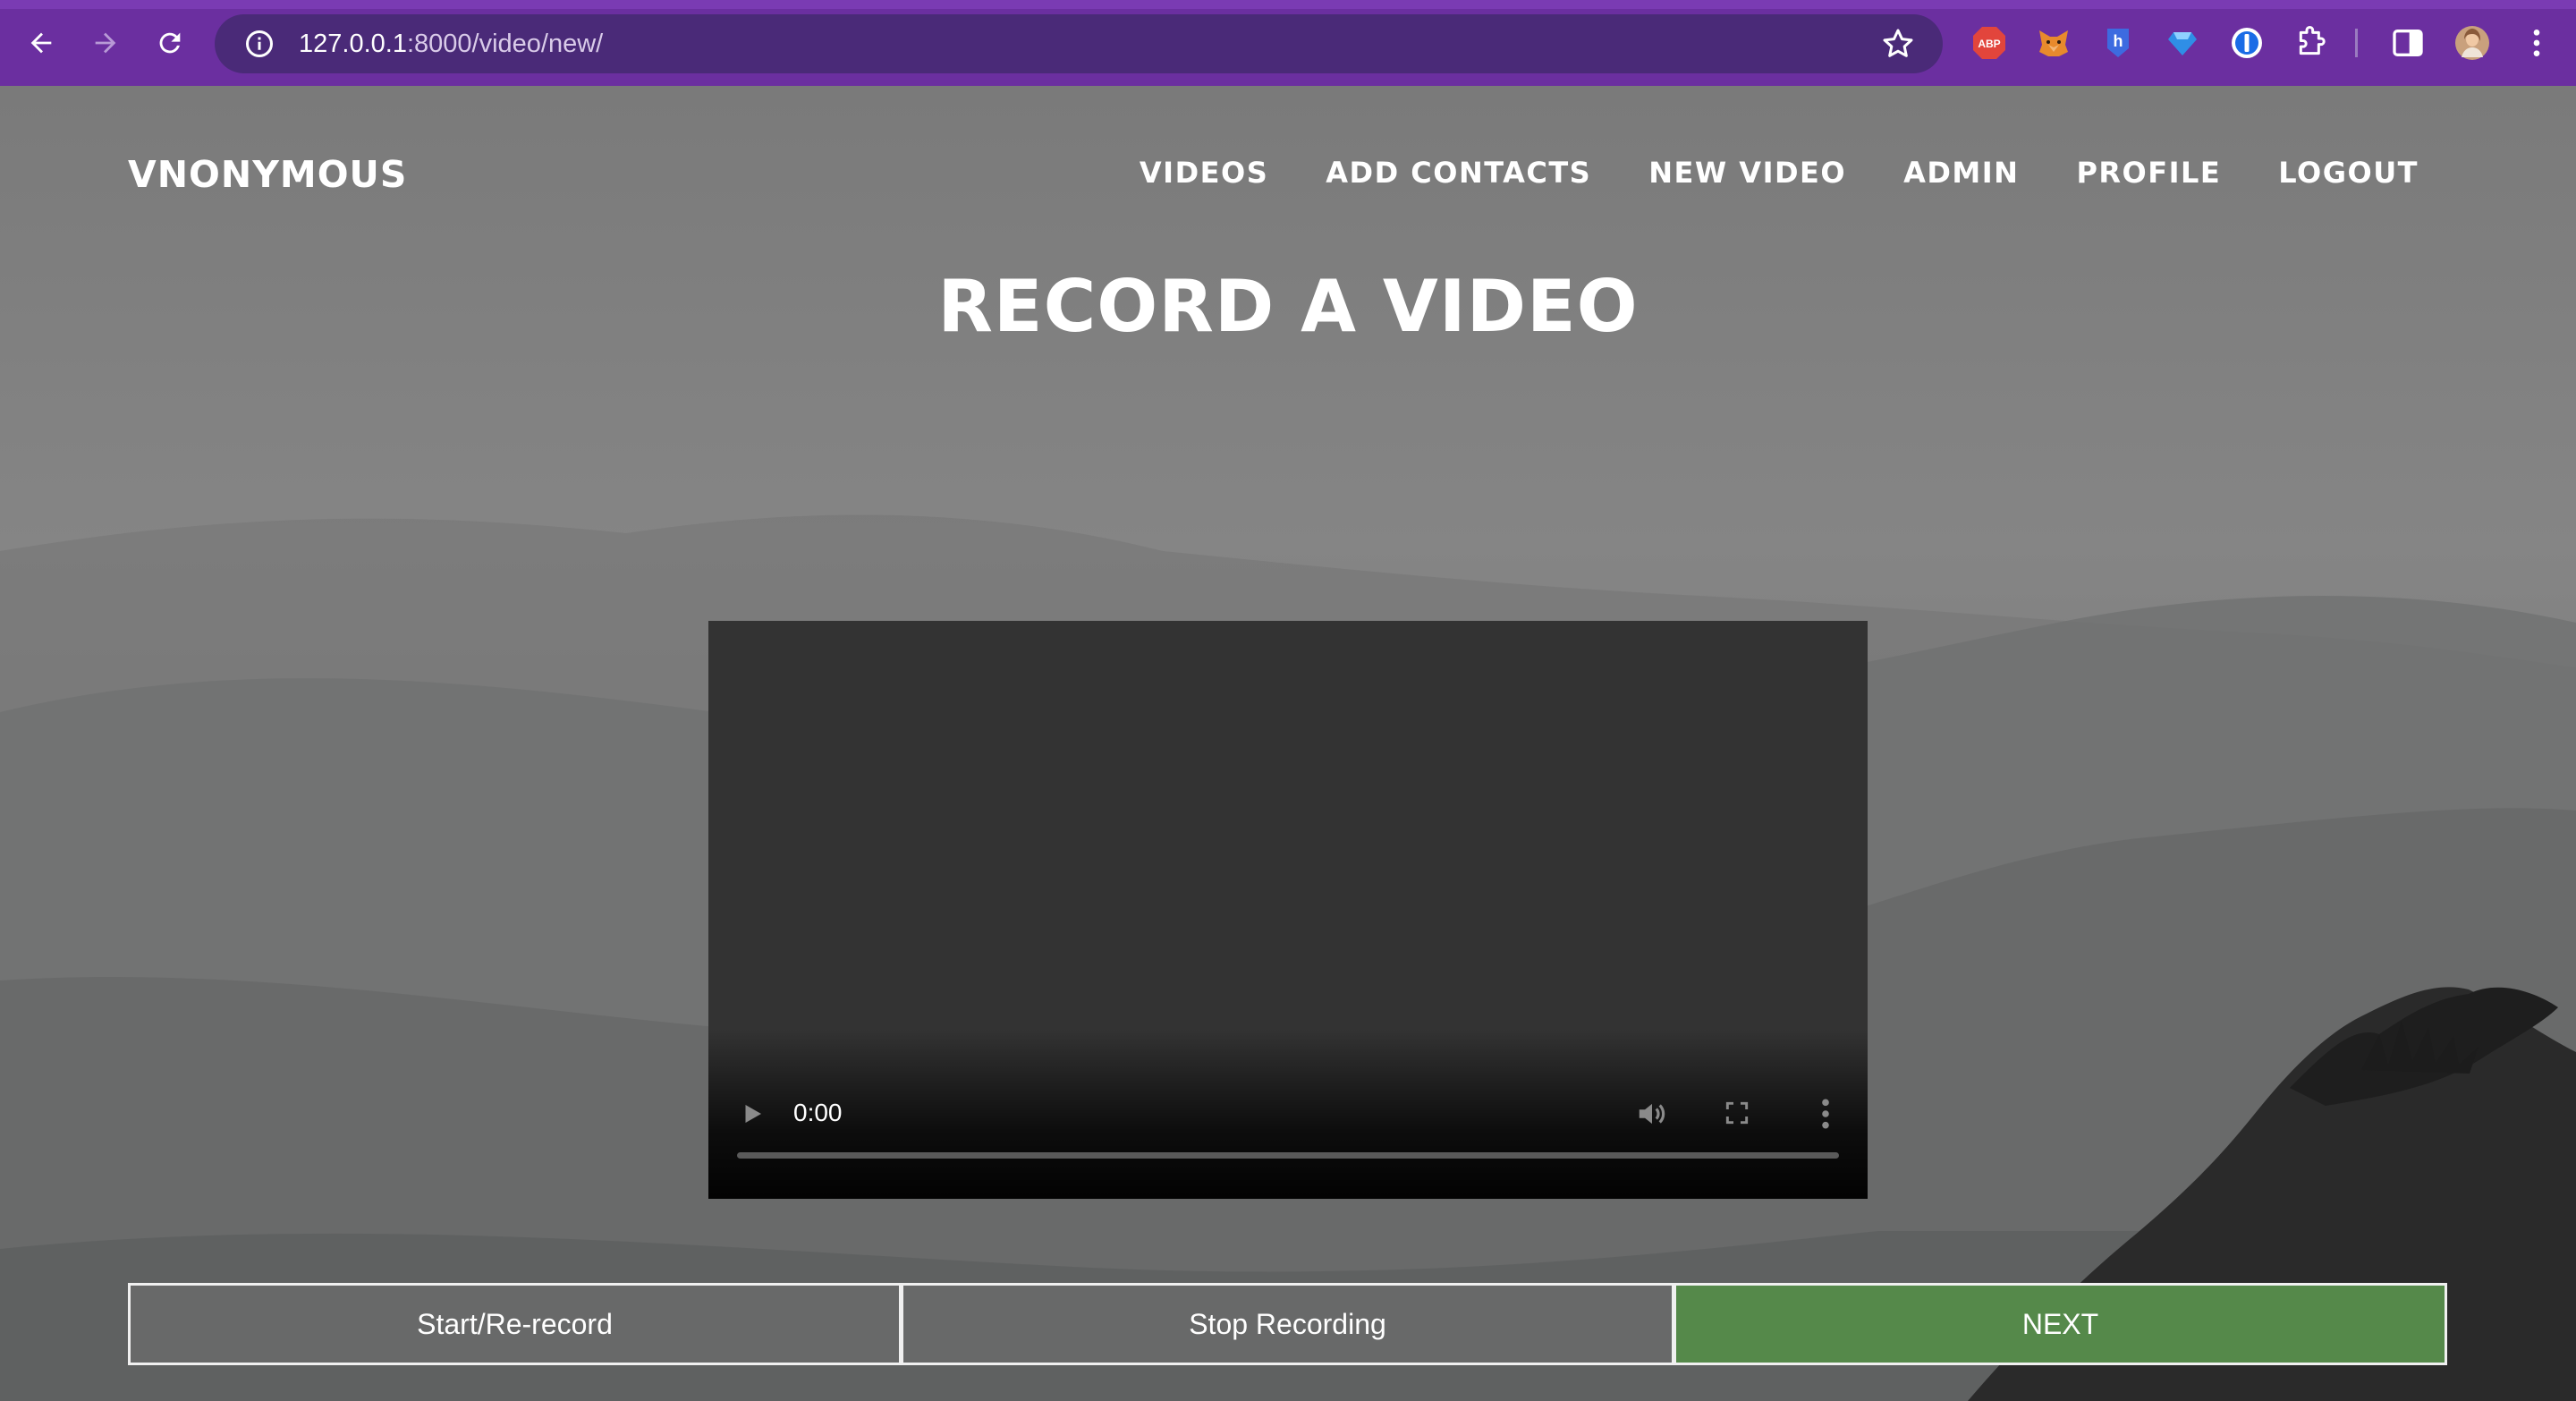 The image size is (2576, 1401). I want to click on chrome-menu-icon, so click(2536, 43).